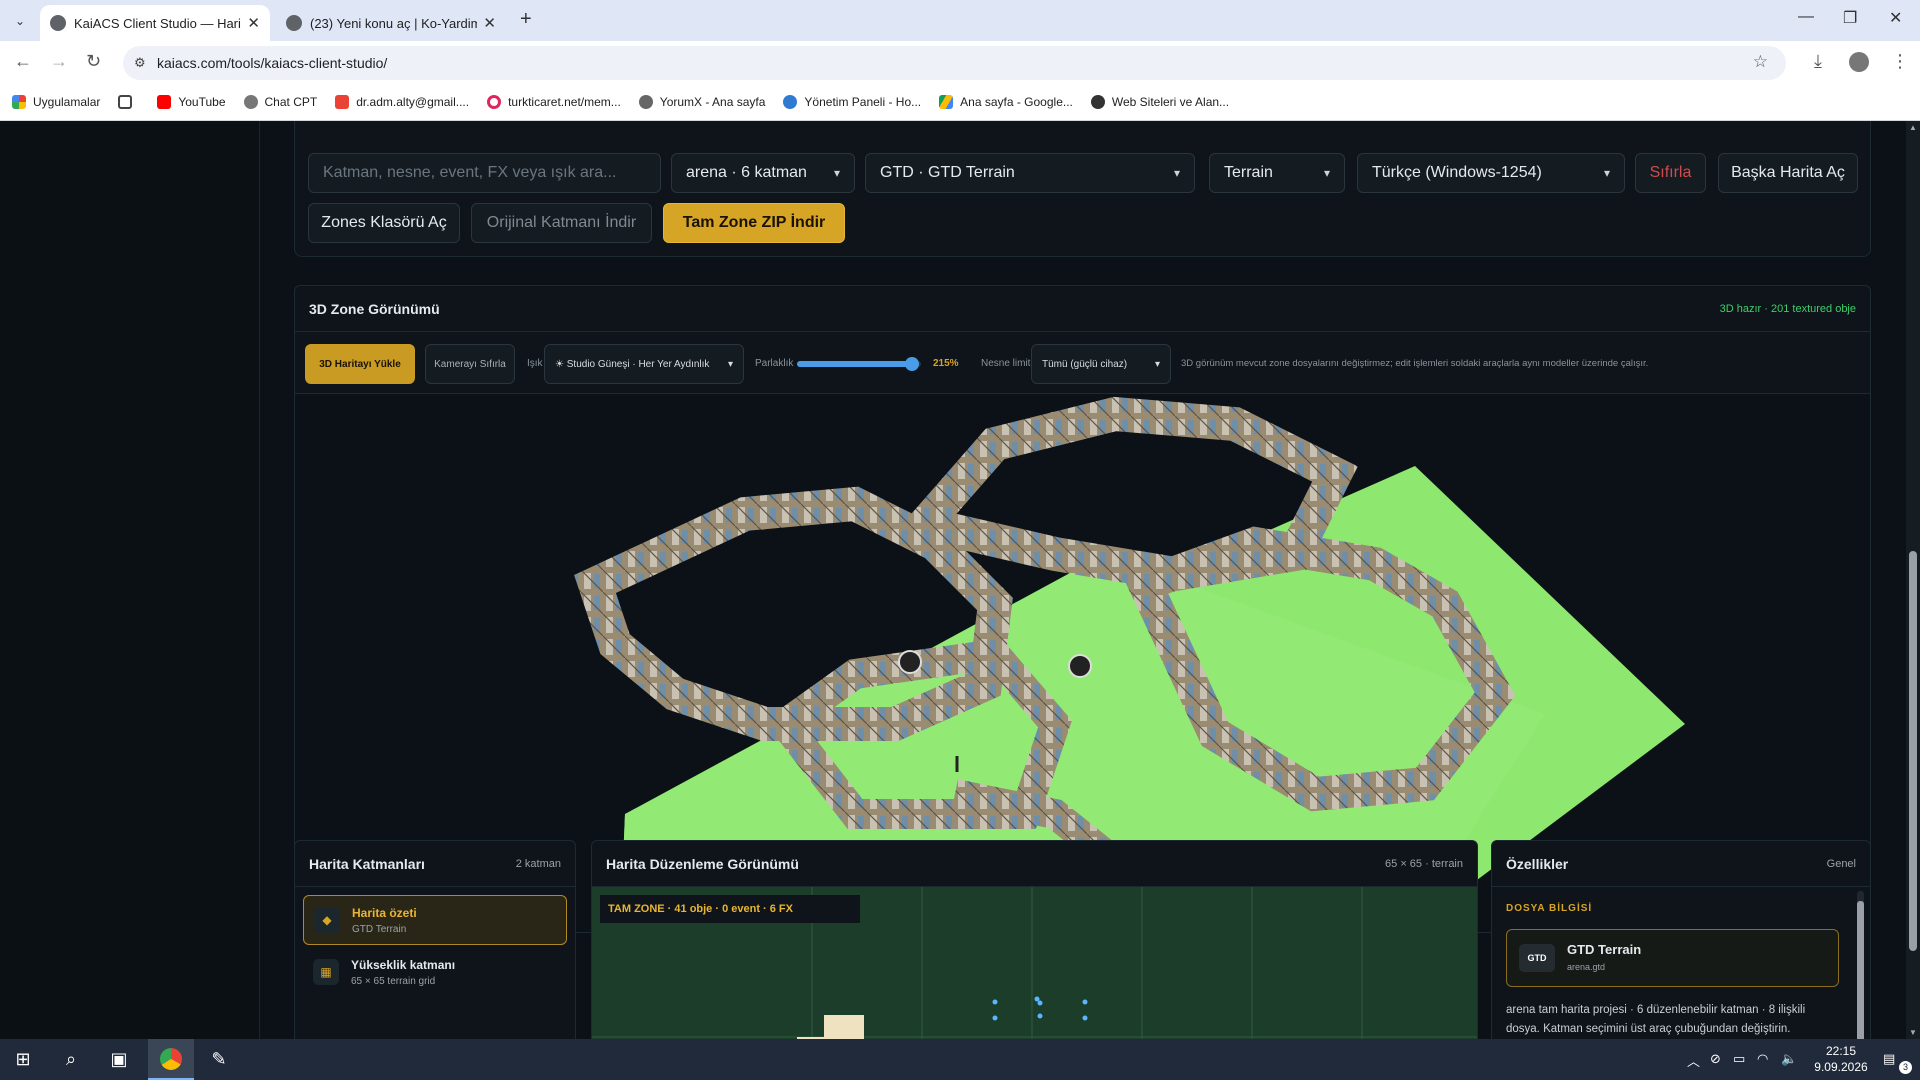  I want to click on light-select: ☀ Studio Güneşi · Her Yer Aydınlık ▾, so click(644, 364).